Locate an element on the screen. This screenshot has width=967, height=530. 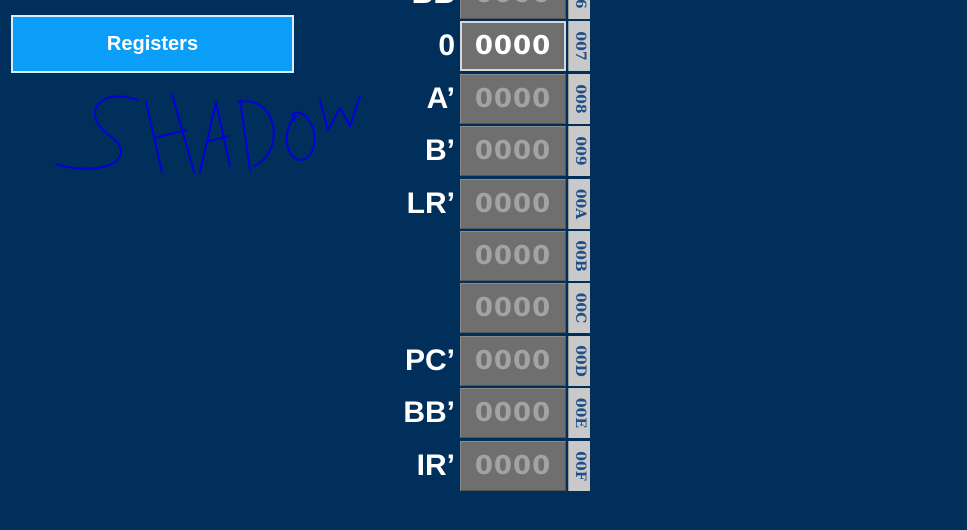
register-address-text: 00B is located at coordinates (579, 256).